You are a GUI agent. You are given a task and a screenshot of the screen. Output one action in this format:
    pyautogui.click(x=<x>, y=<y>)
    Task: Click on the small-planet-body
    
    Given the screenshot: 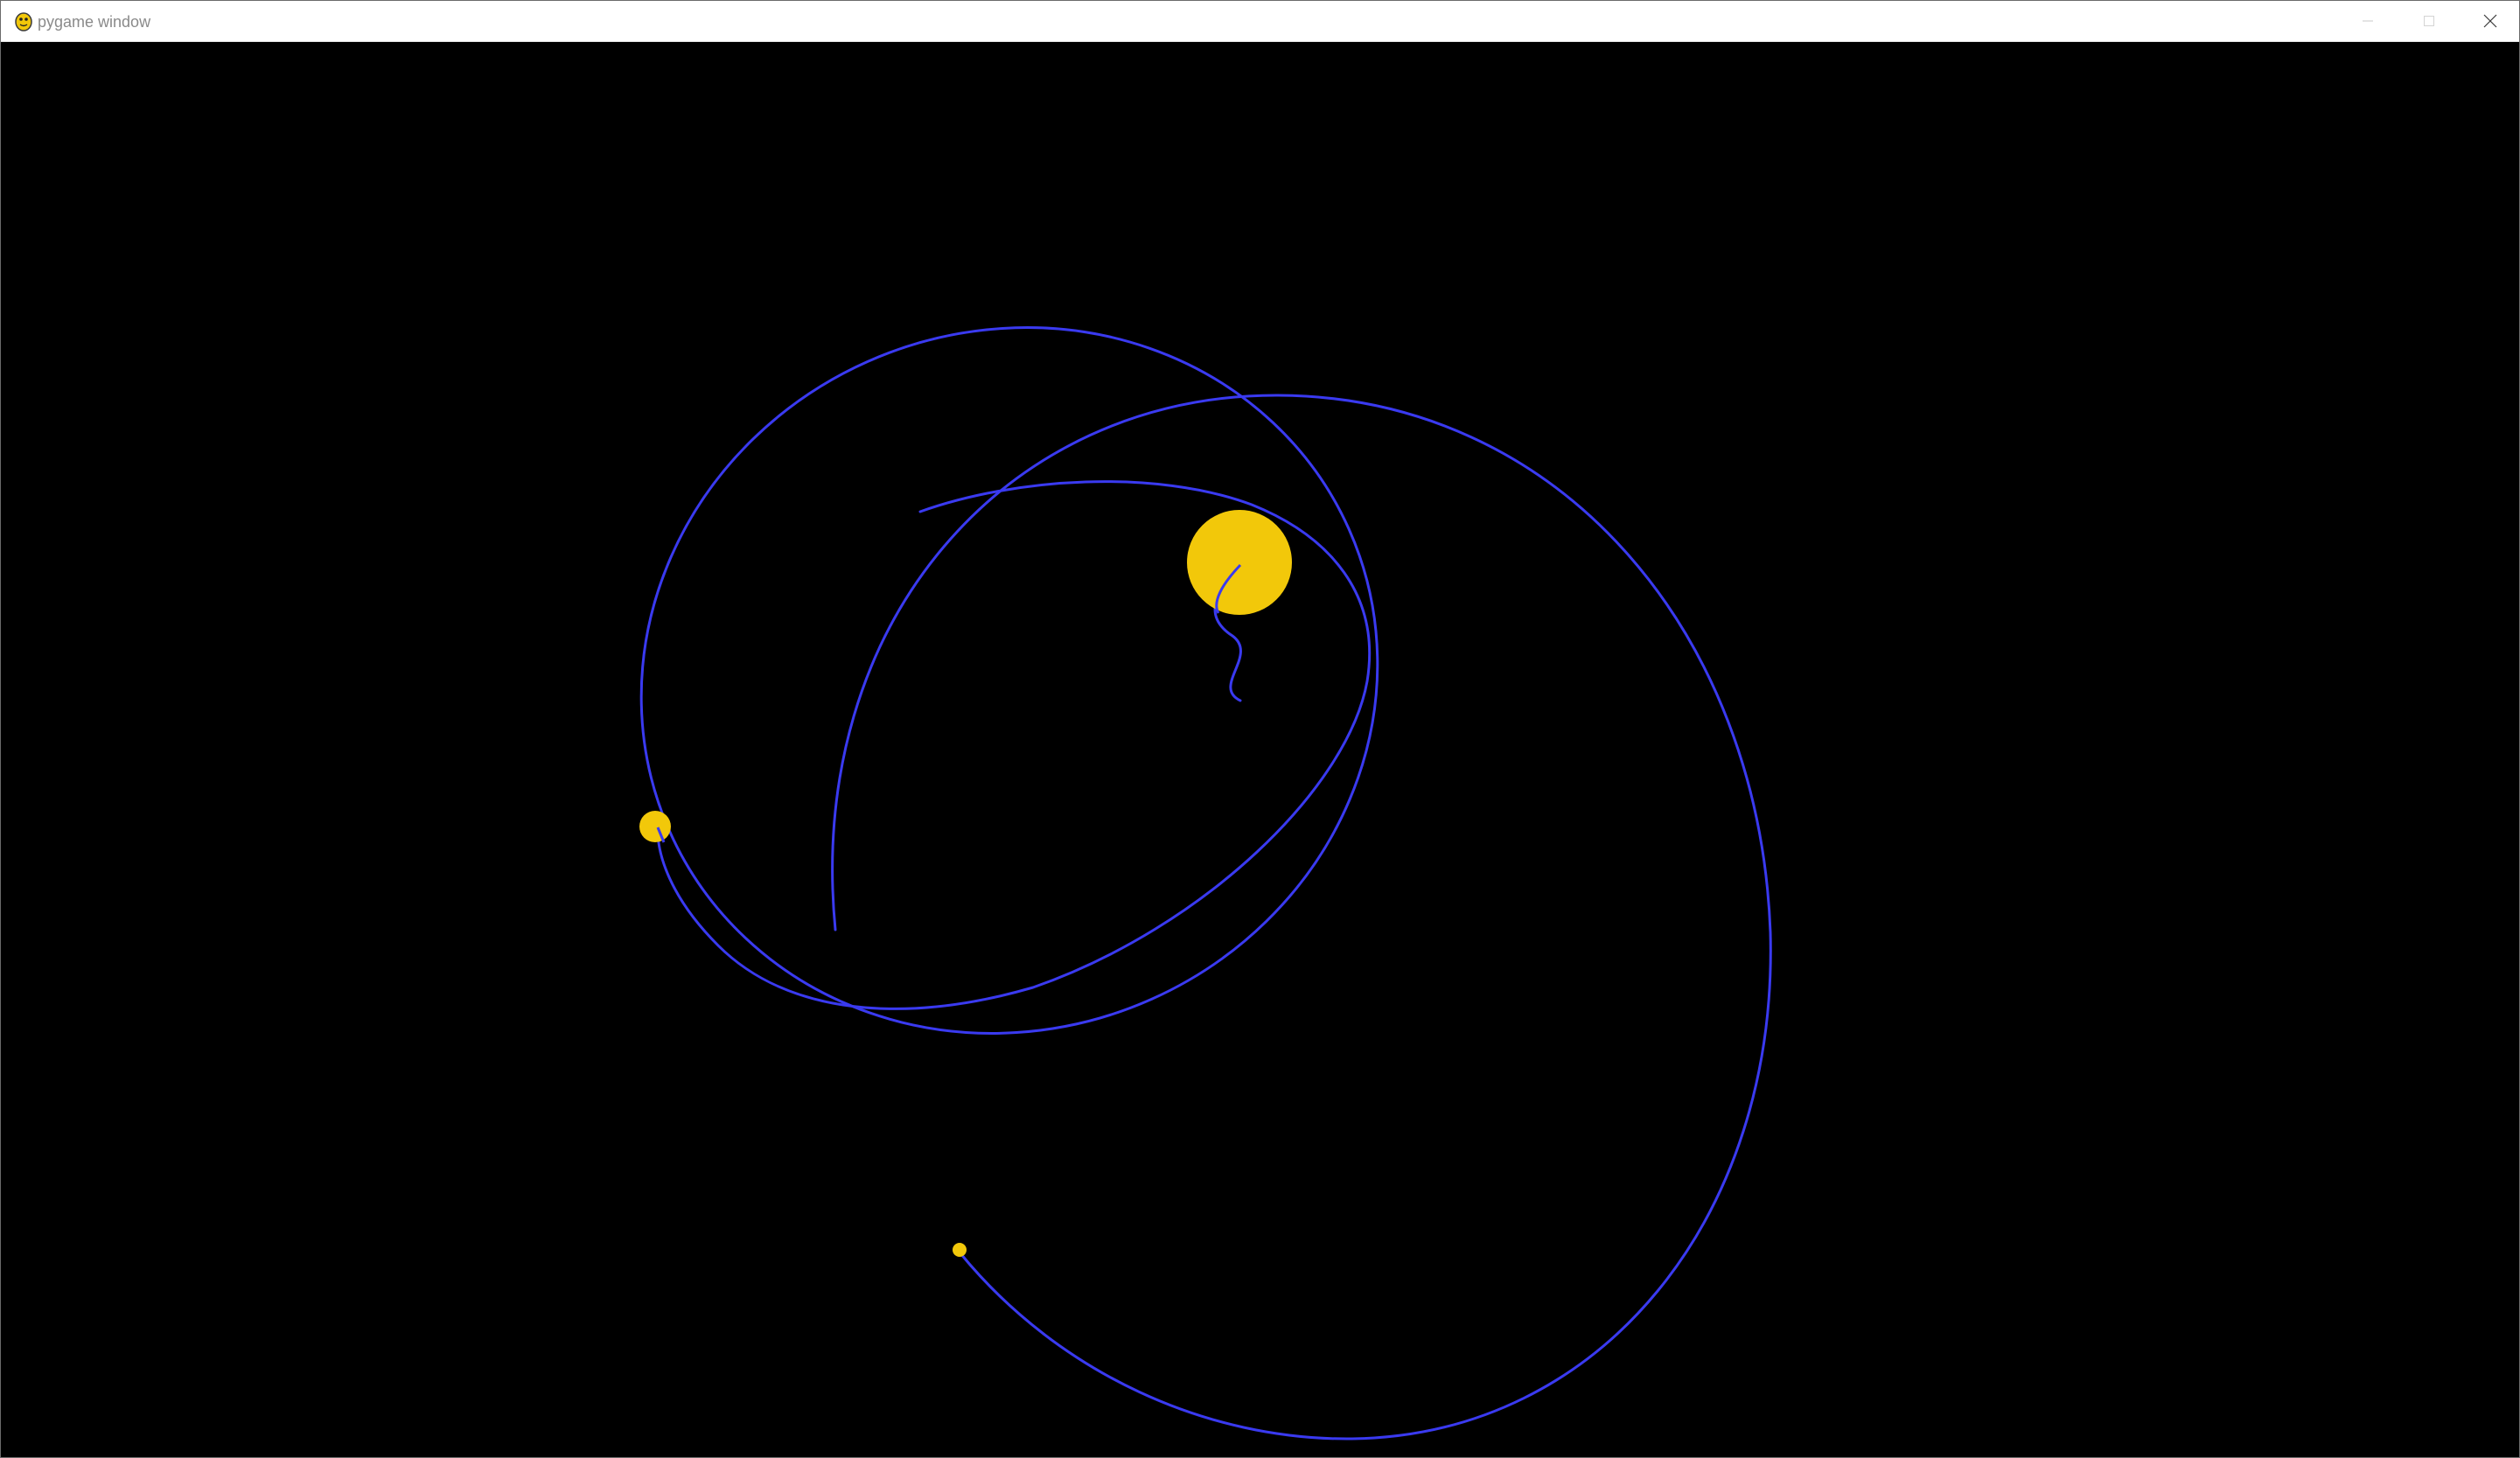 What is the action you would take?
    pyautogui.click(x=960, y=1250)
    